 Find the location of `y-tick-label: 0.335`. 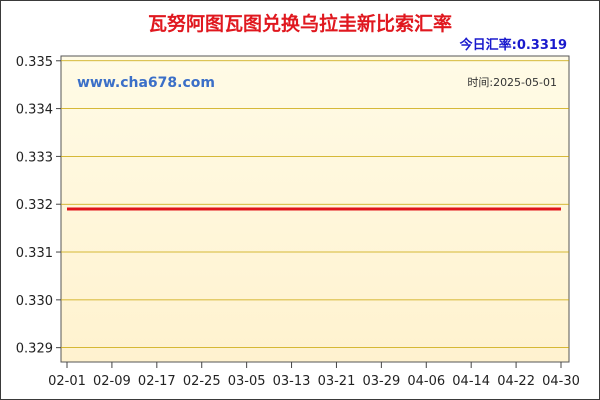

y-tick-label: 0.335 is located at coordinates (34, 62).